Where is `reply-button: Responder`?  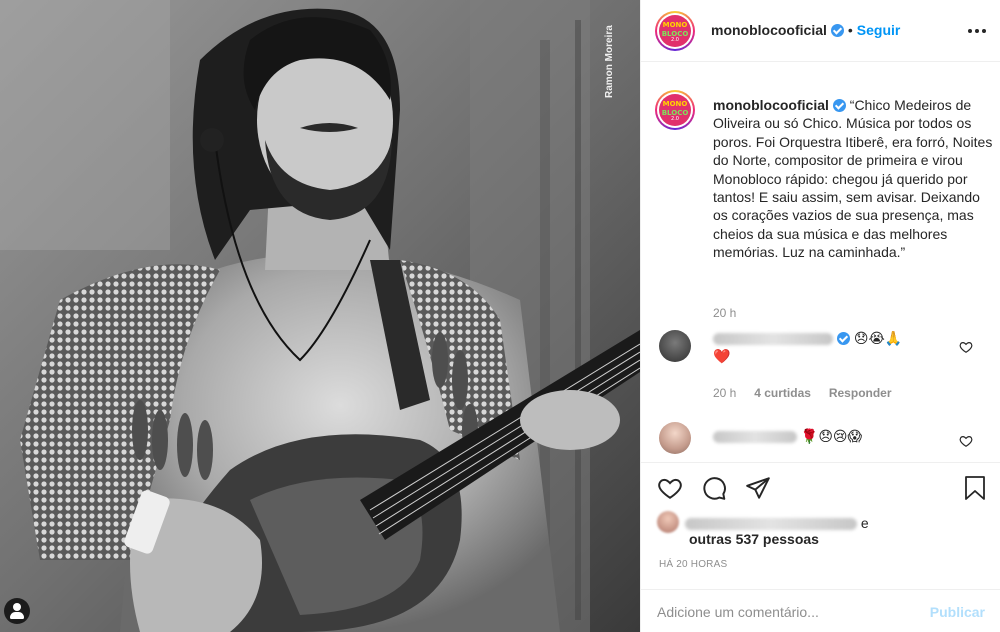
reply-button: Responder is located at coordinates (860, 393).